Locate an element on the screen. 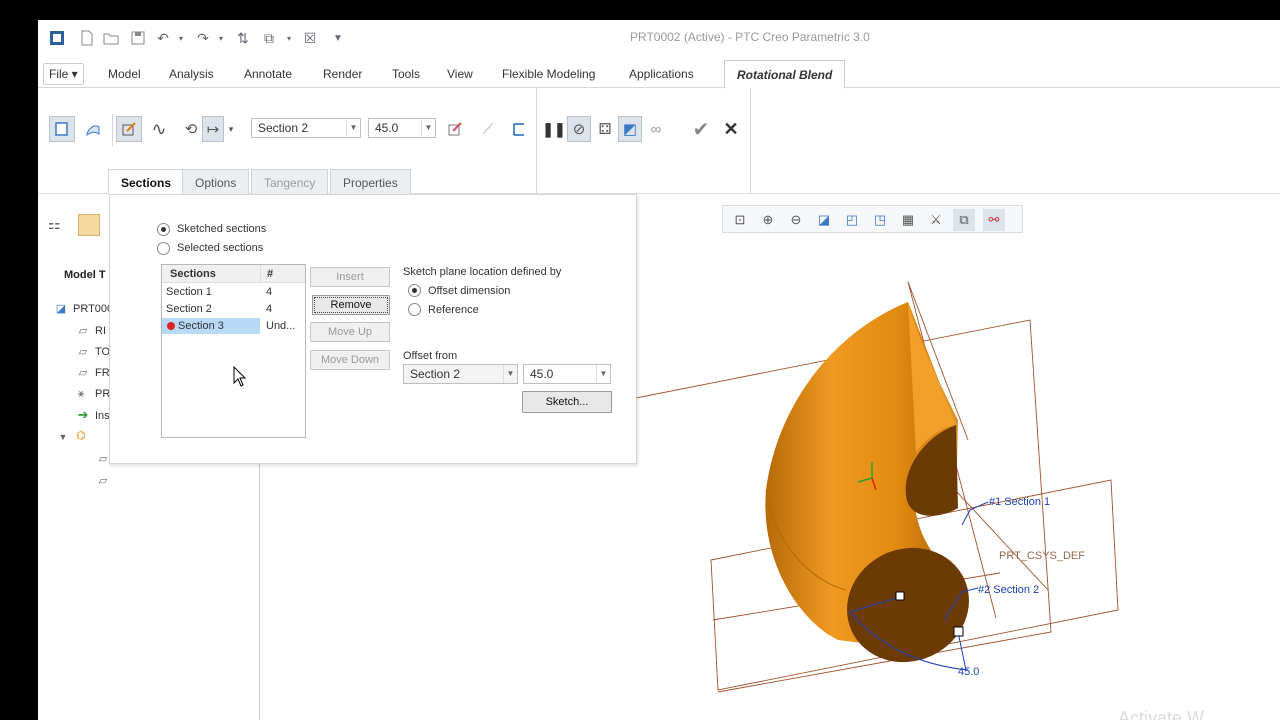  view-manager-icon: ▦ is located at coordinates (908, 220).